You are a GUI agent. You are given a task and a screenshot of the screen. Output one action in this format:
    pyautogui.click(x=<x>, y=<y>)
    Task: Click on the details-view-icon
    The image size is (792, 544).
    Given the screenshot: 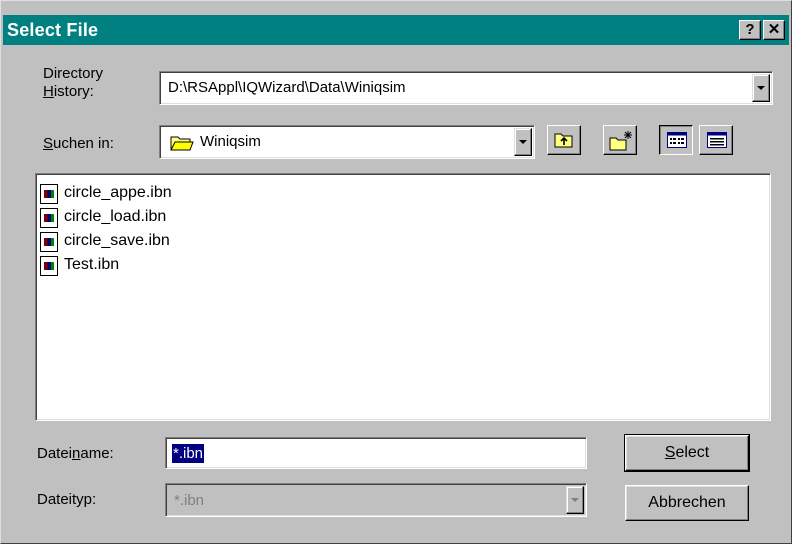 What is the action you would take?
    pyautogui.click(x=717, y=142)
    